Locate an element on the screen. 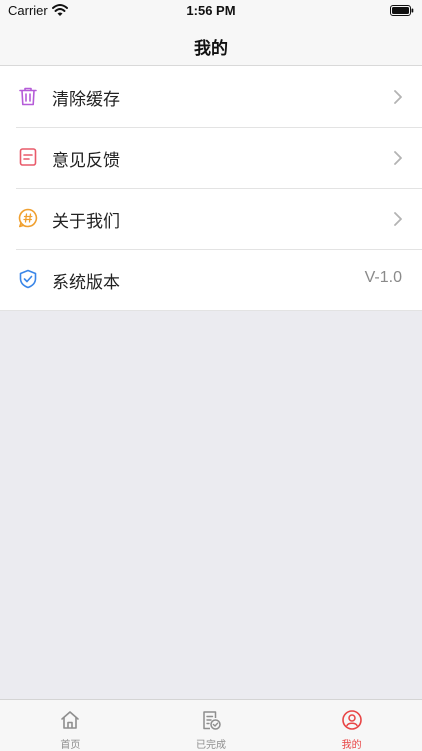 This screenshot has height=751, width=422. menu-item-label: 关于我们 is located at coordinates (86, 222).